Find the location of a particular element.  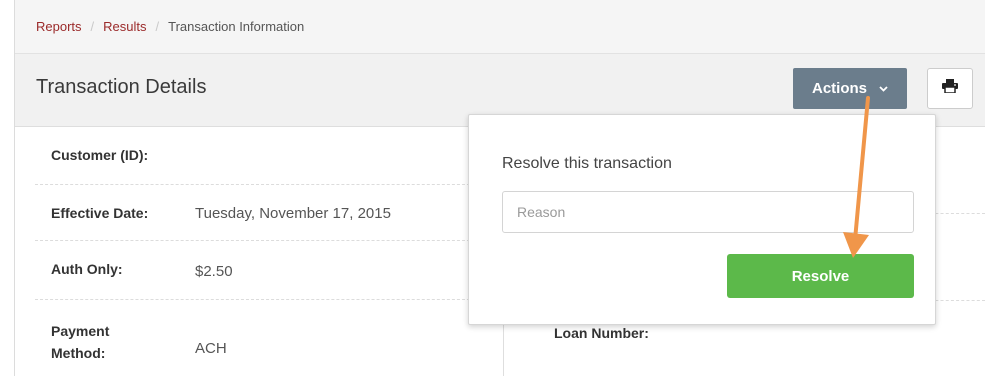

loan-number-label: Loan Number: is located at coordinates (601, 333).